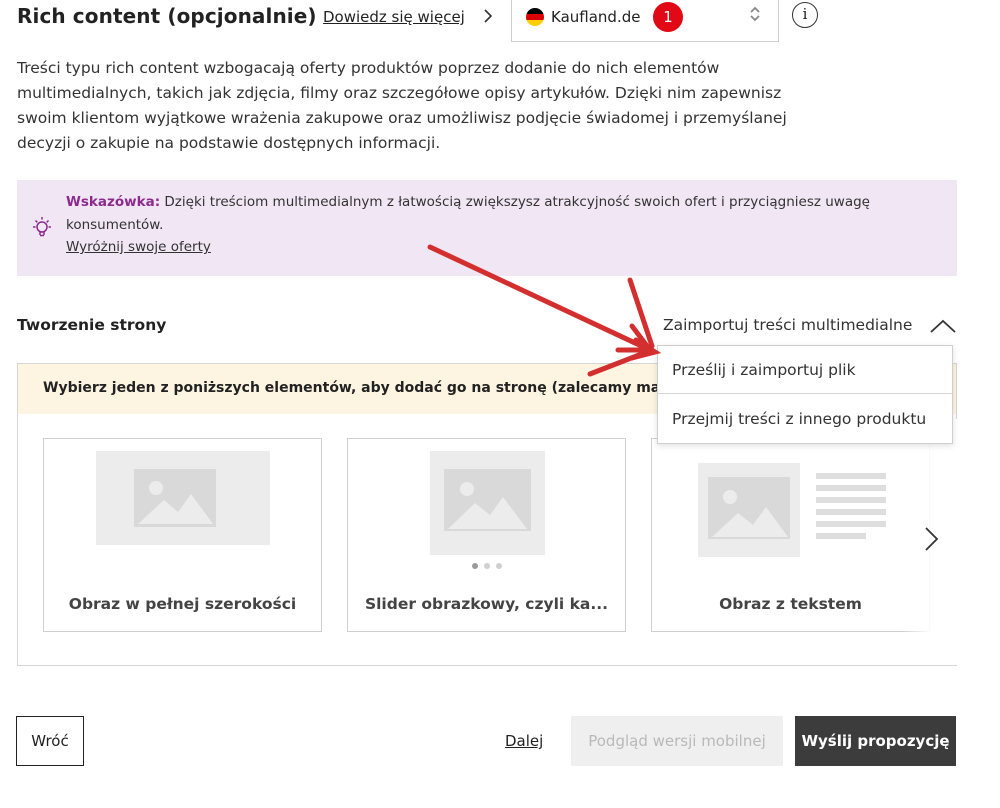 This screenshot has height=808, width=1000. I want to click on page-title: Rich content (opcjonalnie), so click(167, 16).